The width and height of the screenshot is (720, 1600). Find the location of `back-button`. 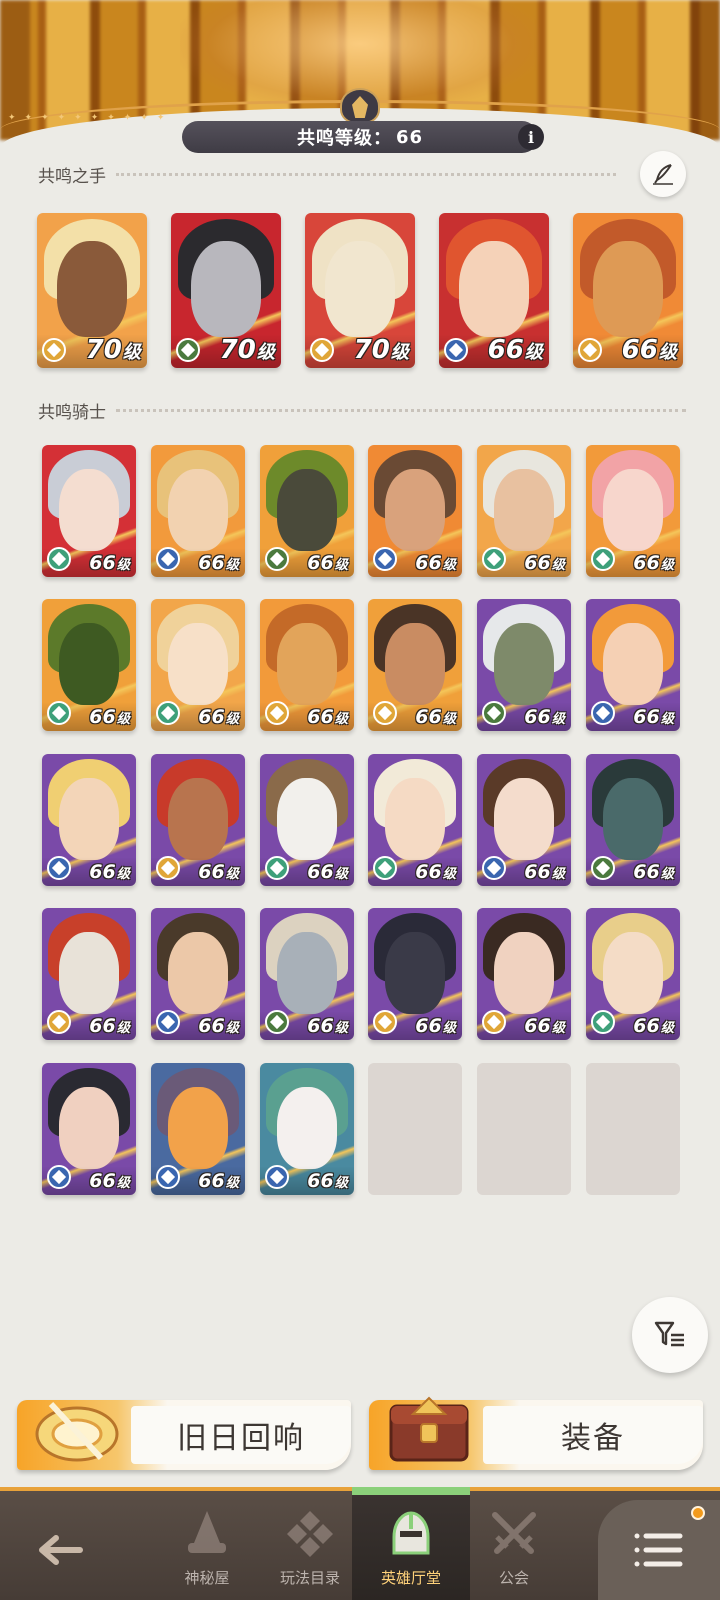

back-button is located at coordinates (60, 1550).